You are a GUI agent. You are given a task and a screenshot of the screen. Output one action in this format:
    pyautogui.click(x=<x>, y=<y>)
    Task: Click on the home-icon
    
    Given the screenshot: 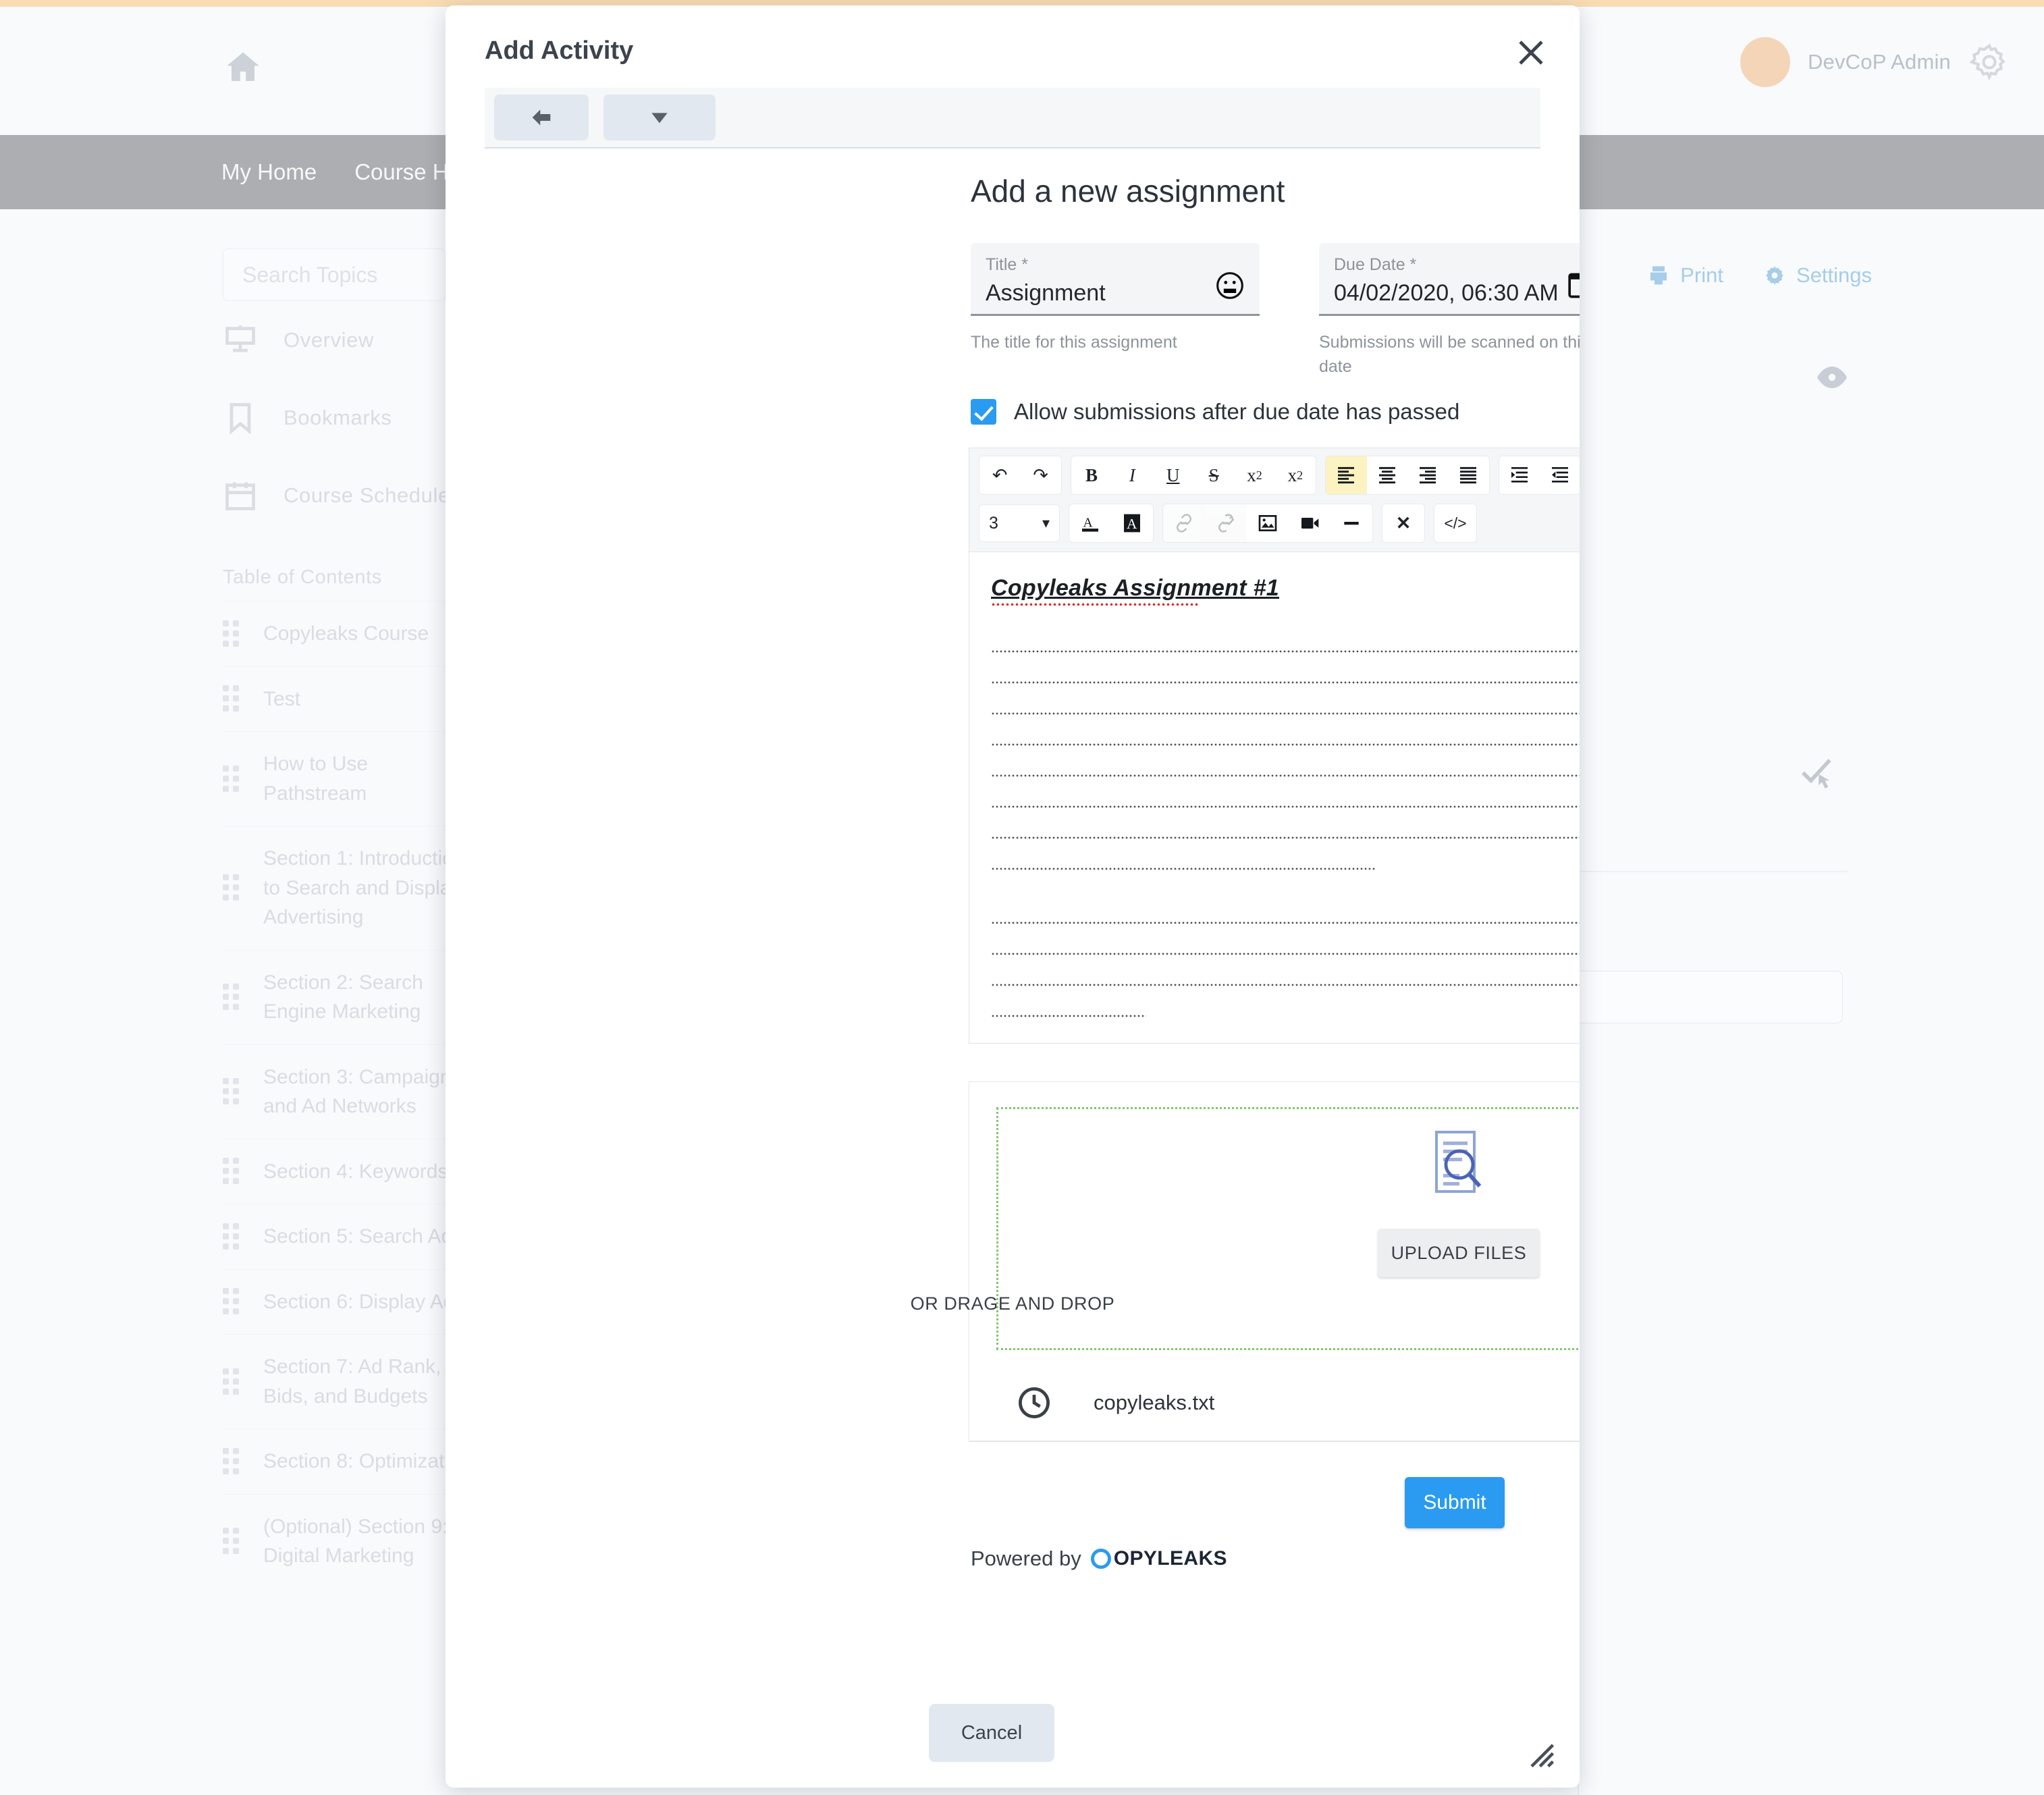 What is the action you would take?
    pyautogui.click(x=243, y=67)
    